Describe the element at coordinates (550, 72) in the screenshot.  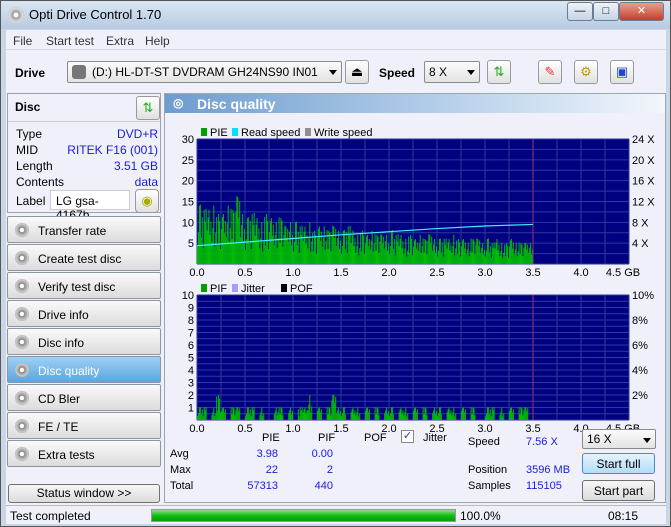
I see `eraser-button: ✎` at that location.